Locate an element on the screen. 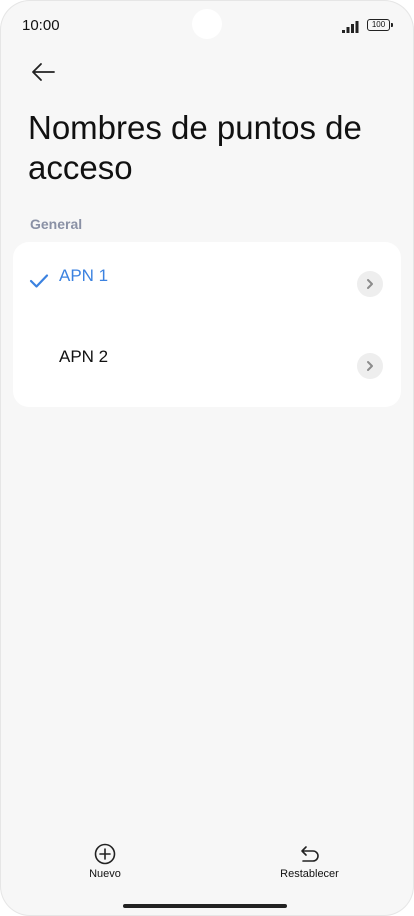 The image size is (414, 916). reset-button: Restablecer is located at coordinates (309, 861).